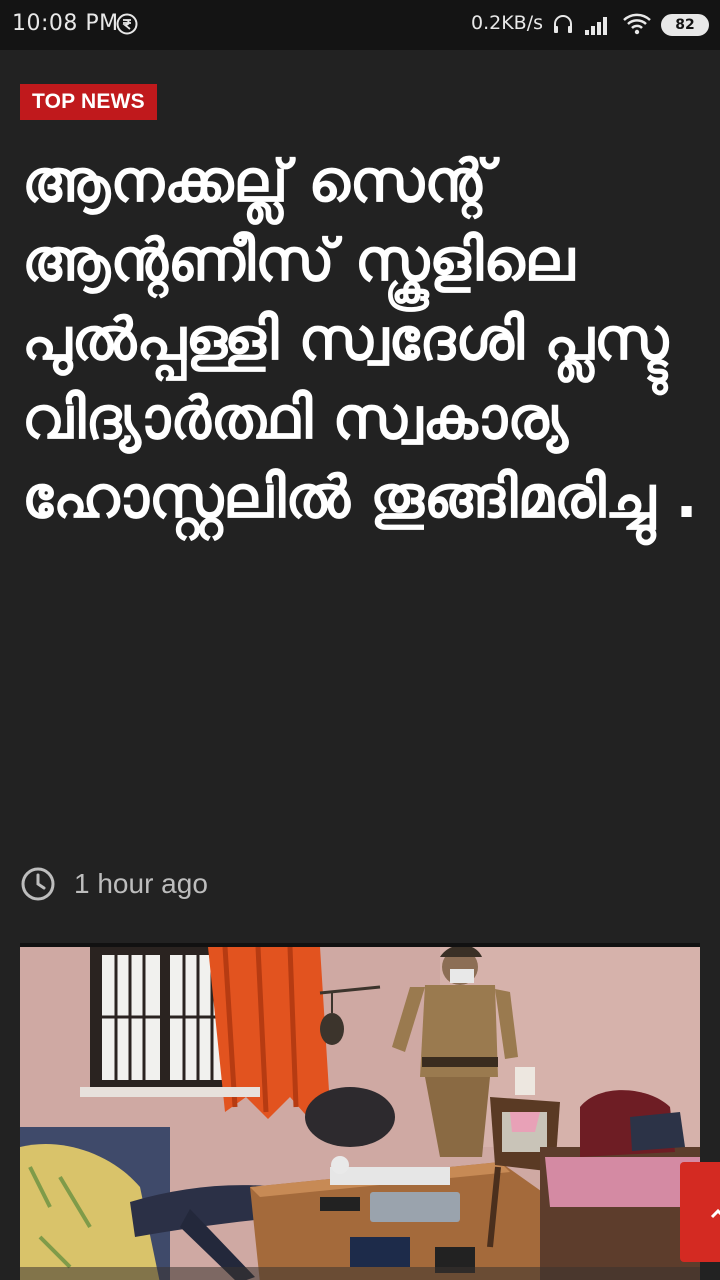 The height and width of the screenshot is (1280, 720). Describe the element at coordinates (637, 24) in the screenshot. I see `wifi-icon` at that location.